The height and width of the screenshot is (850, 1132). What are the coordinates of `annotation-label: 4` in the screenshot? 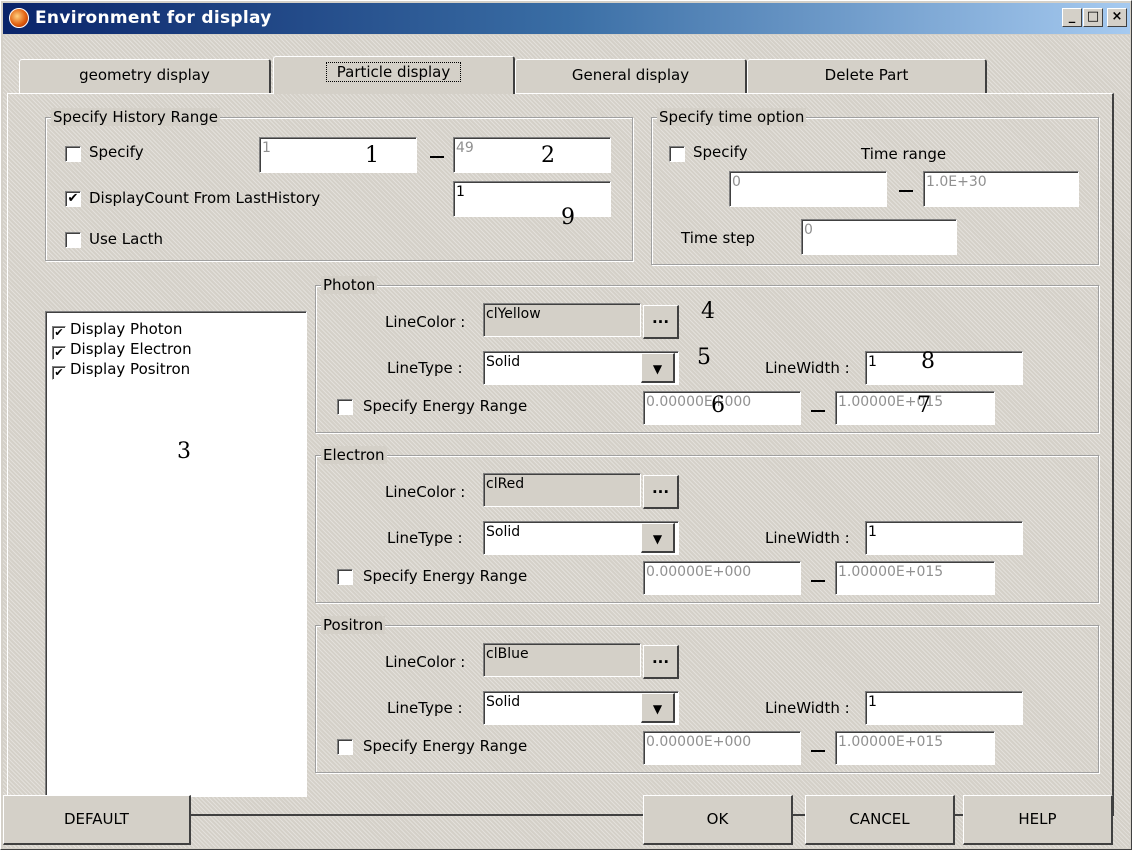 It's located at (708, 311).